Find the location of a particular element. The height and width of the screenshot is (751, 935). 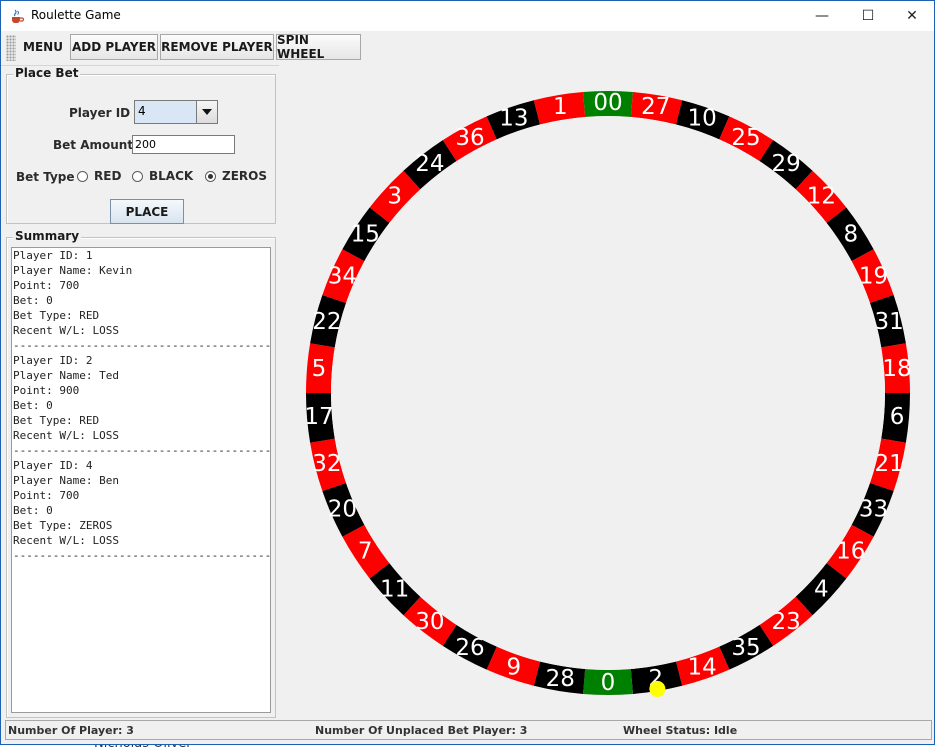

add-player-button: ADD PLAYER is located at coordinates (114, 47).